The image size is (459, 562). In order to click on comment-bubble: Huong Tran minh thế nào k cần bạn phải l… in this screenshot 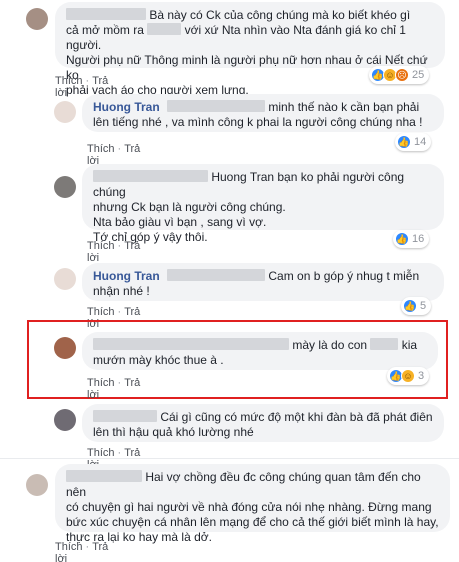, I will do `click(263, 113)`.